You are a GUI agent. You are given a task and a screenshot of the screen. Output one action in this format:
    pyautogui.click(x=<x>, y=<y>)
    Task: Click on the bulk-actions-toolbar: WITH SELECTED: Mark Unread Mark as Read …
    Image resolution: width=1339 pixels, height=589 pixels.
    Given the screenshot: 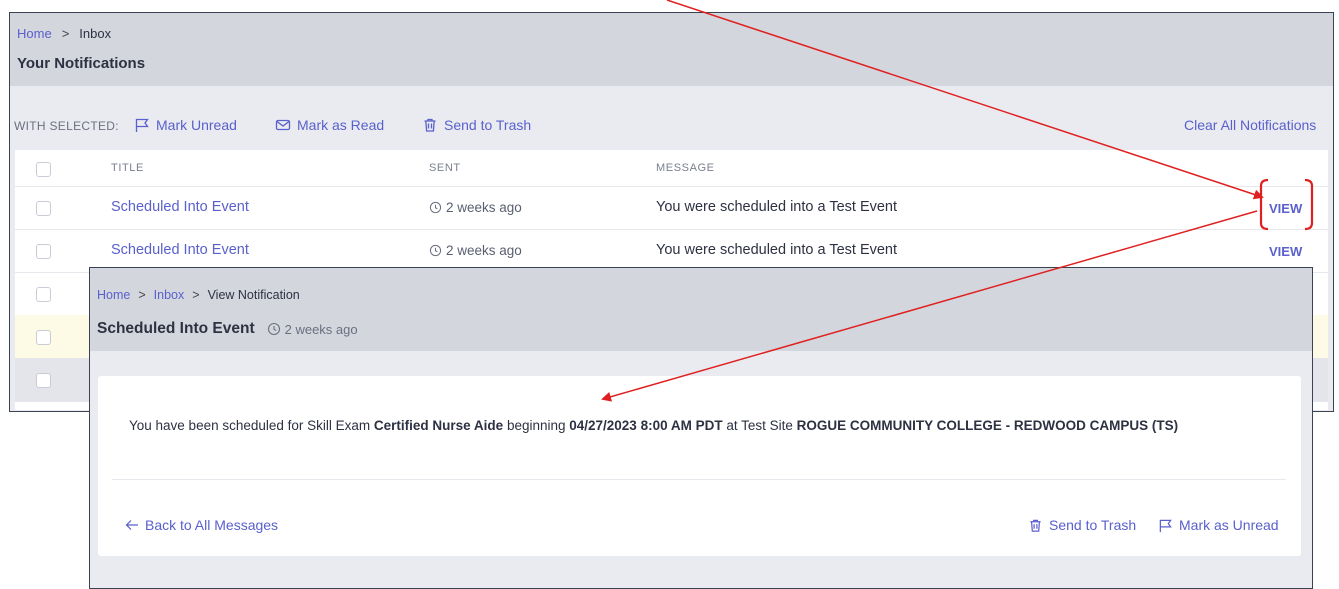 What is the action you would take?
    pyautogui.click(x=671, y=127)
    